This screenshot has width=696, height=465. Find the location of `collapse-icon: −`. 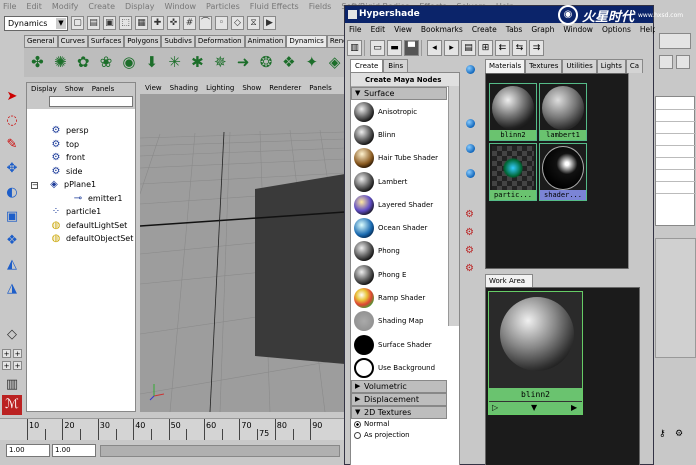

collapse-icon: − is located at coordinates (34, 185).